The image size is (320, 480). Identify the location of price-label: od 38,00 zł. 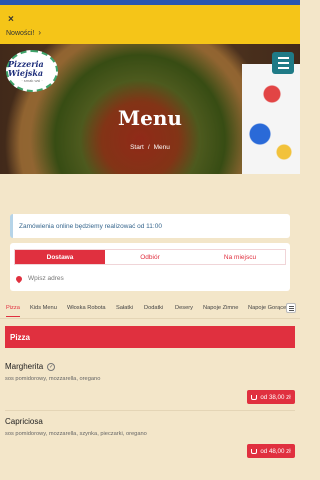
(275, 397).